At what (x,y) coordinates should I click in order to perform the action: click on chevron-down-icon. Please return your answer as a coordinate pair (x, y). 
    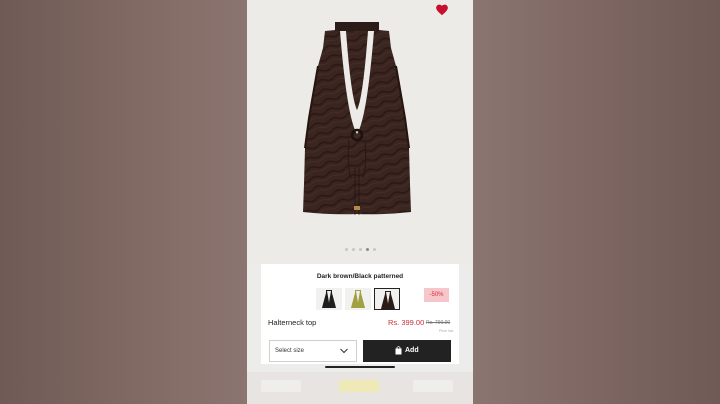
    Looking at the image, I should click on (344, 351).